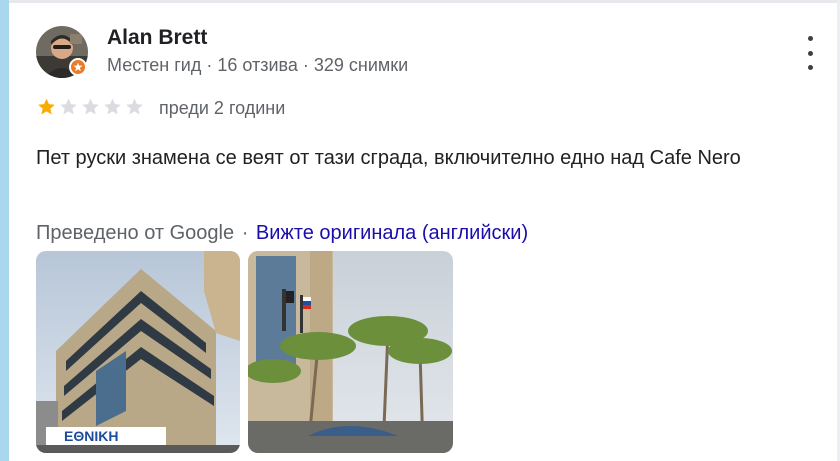 This screenshot has width=840, height=461. What do you see at coordinates (46, 106) in the screenshot?
I see `star-filled-icon` at bounding box center [46, 106].